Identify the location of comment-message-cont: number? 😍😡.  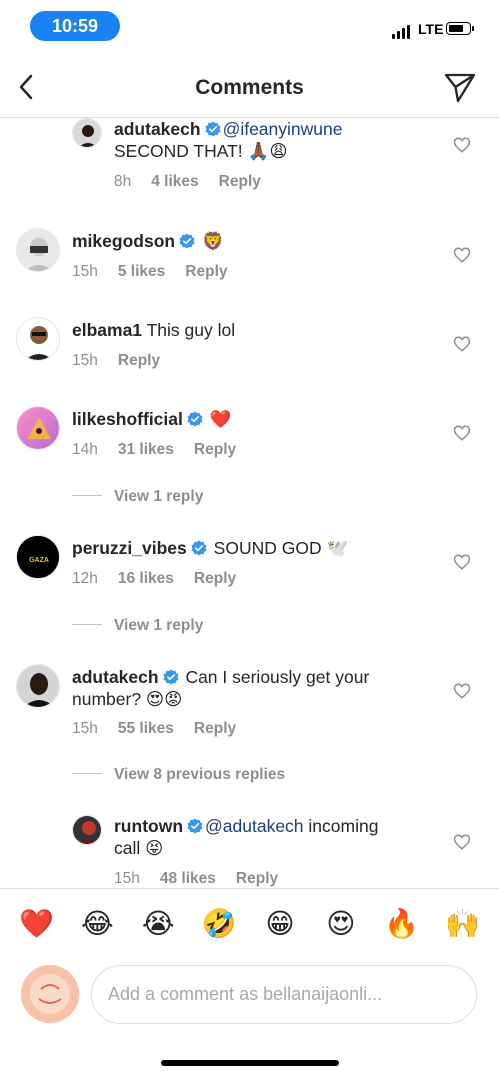
(127, 699).